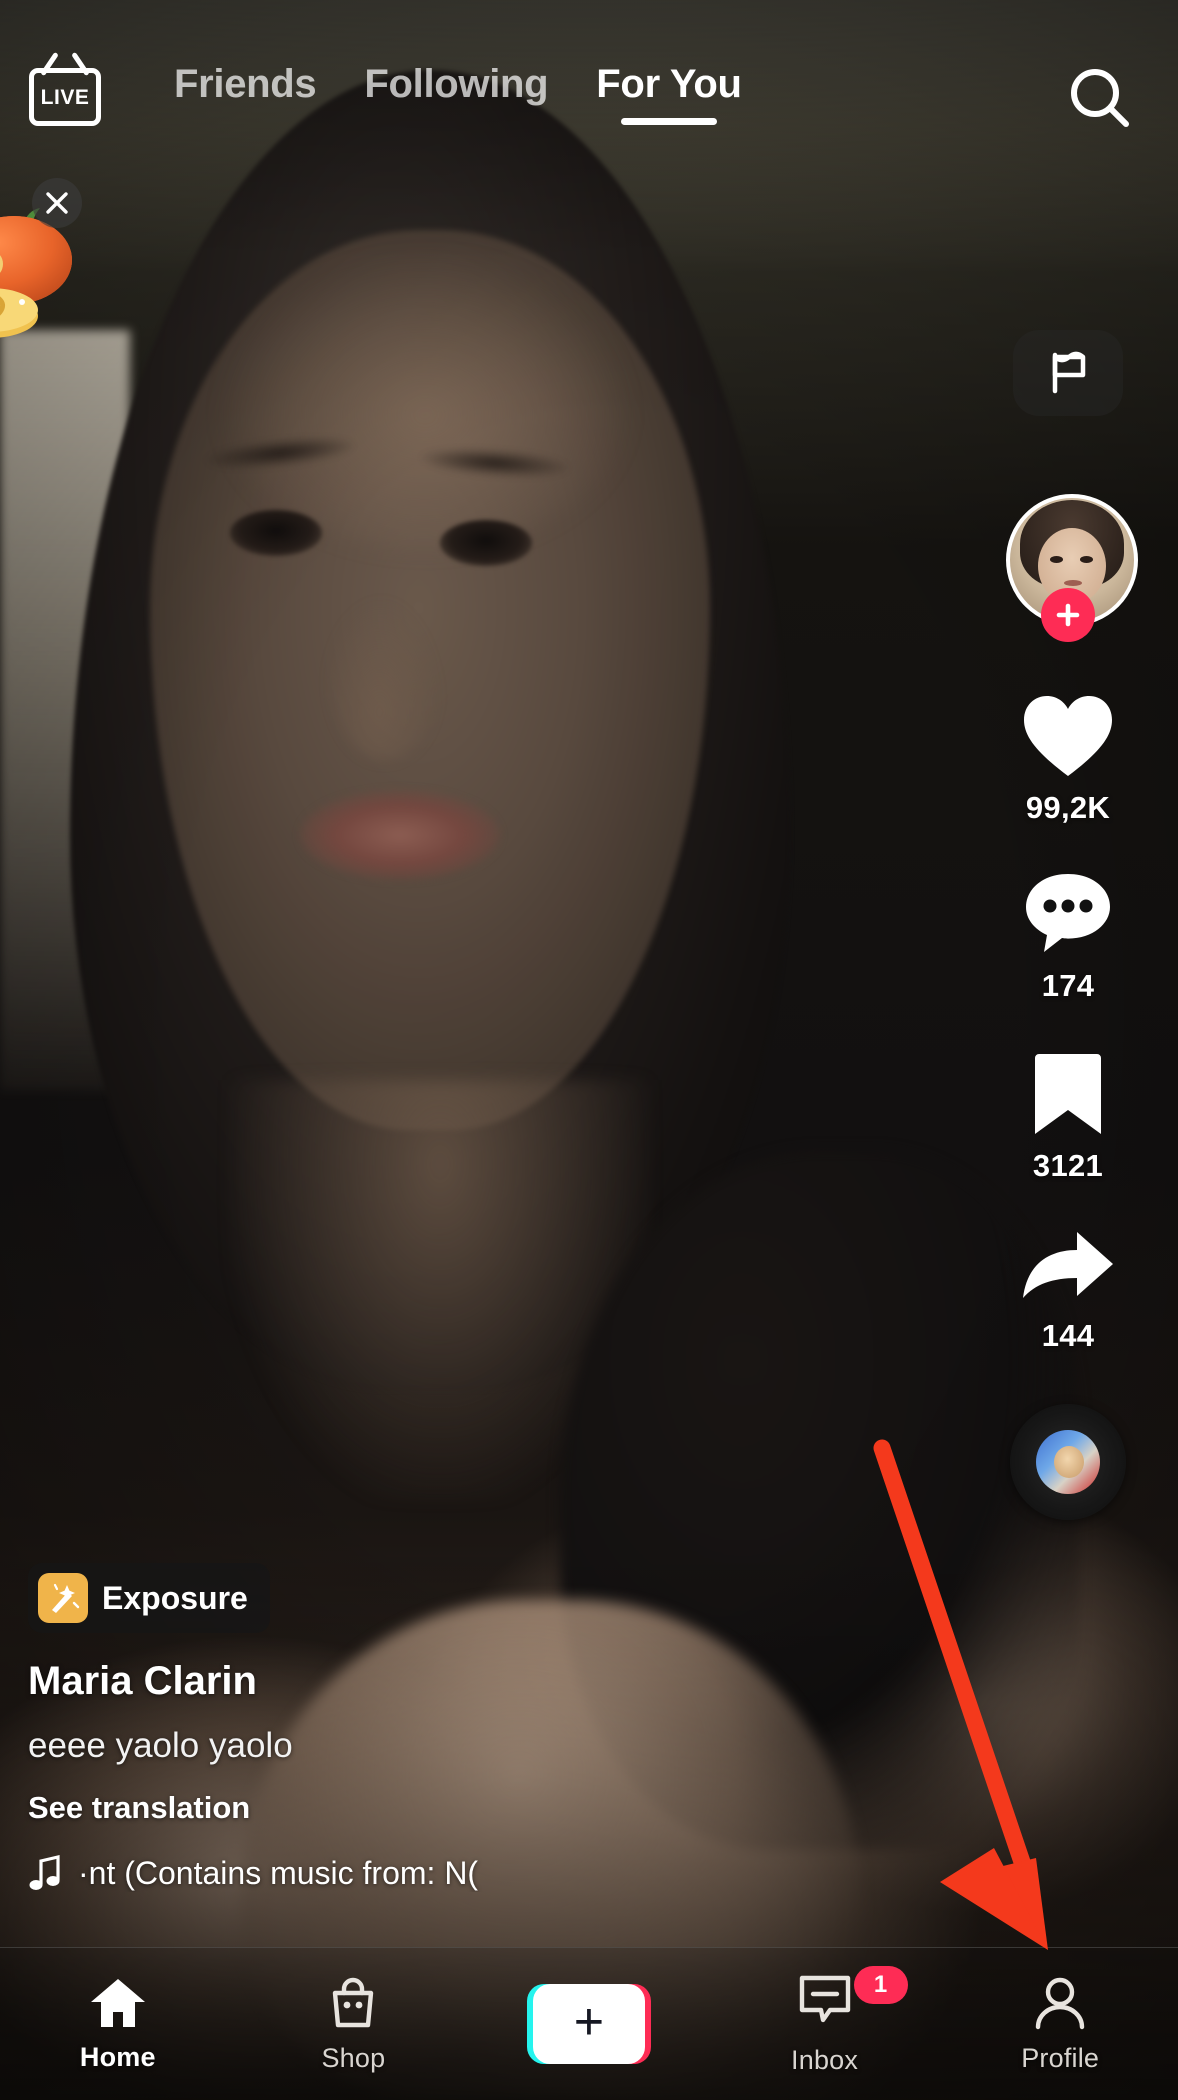 This screenshot has height=2100, width=1178. I want to click on comment-icon, so click(1068, 913).